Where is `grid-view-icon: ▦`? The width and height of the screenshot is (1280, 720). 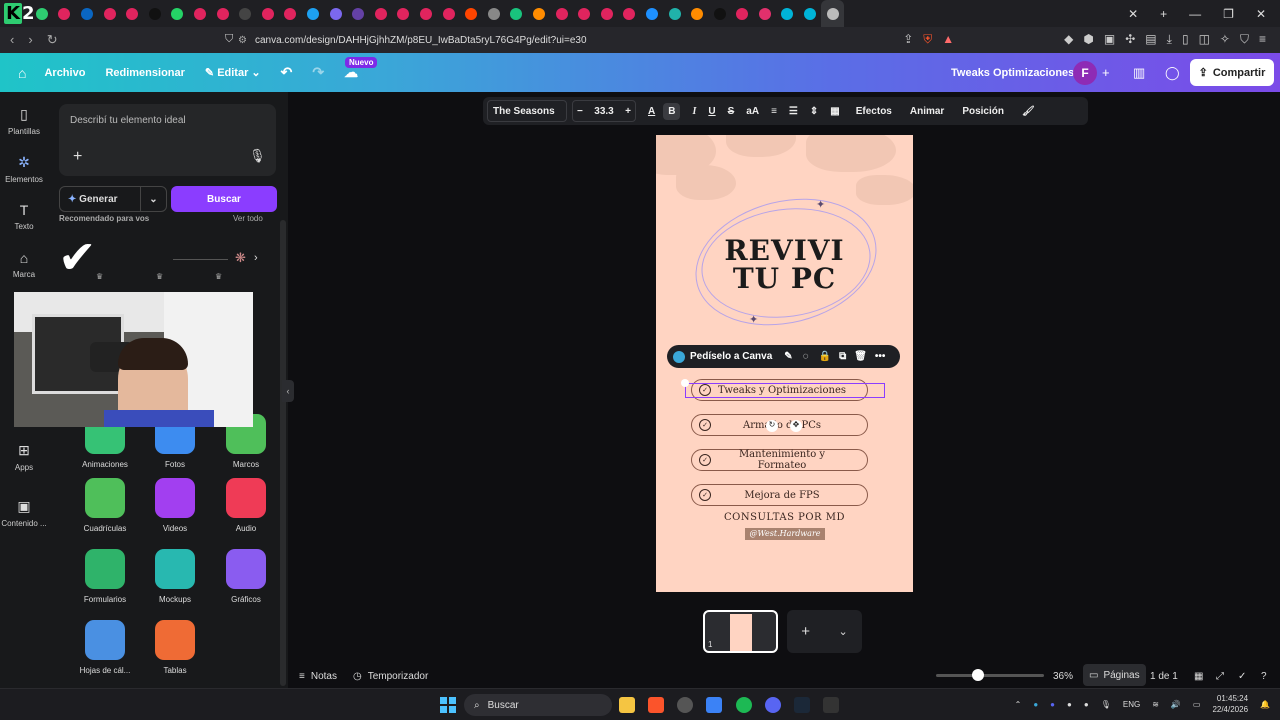 grid-view-icon: ▦ is located at coordinates (1198, 676).